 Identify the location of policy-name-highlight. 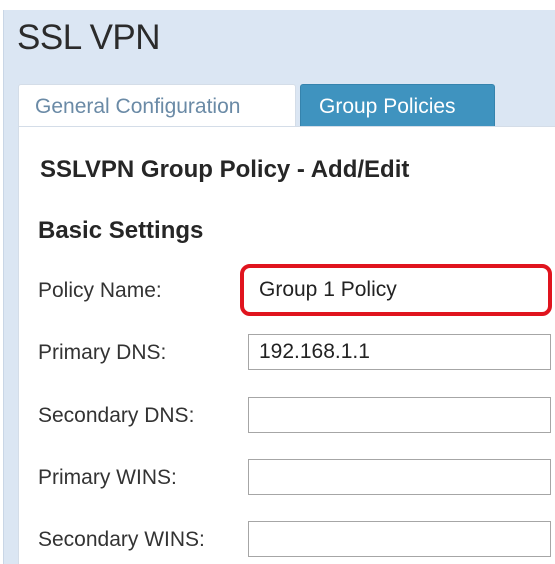
(396, 290).